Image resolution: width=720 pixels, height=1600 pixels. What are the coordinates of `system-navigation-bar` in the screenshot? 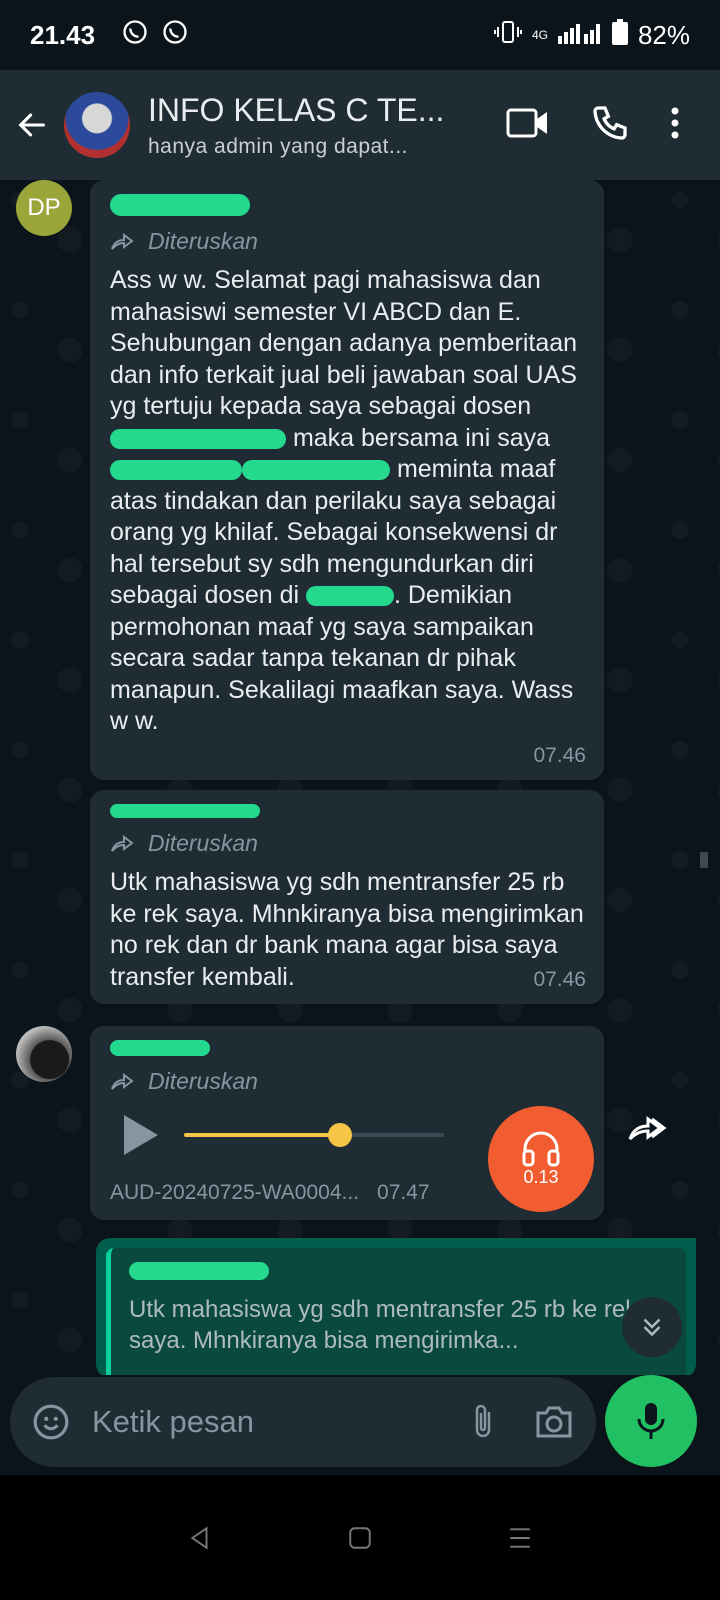 It's located at (360, 1537).